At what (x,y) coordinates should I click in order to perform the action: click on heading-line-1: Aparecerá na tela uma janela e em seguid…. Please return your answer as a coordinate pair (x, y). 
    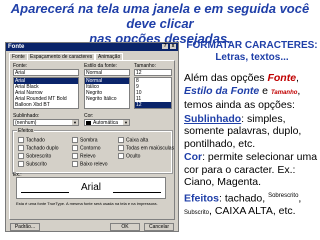
    Looking at the image, I should click on (160, 16).